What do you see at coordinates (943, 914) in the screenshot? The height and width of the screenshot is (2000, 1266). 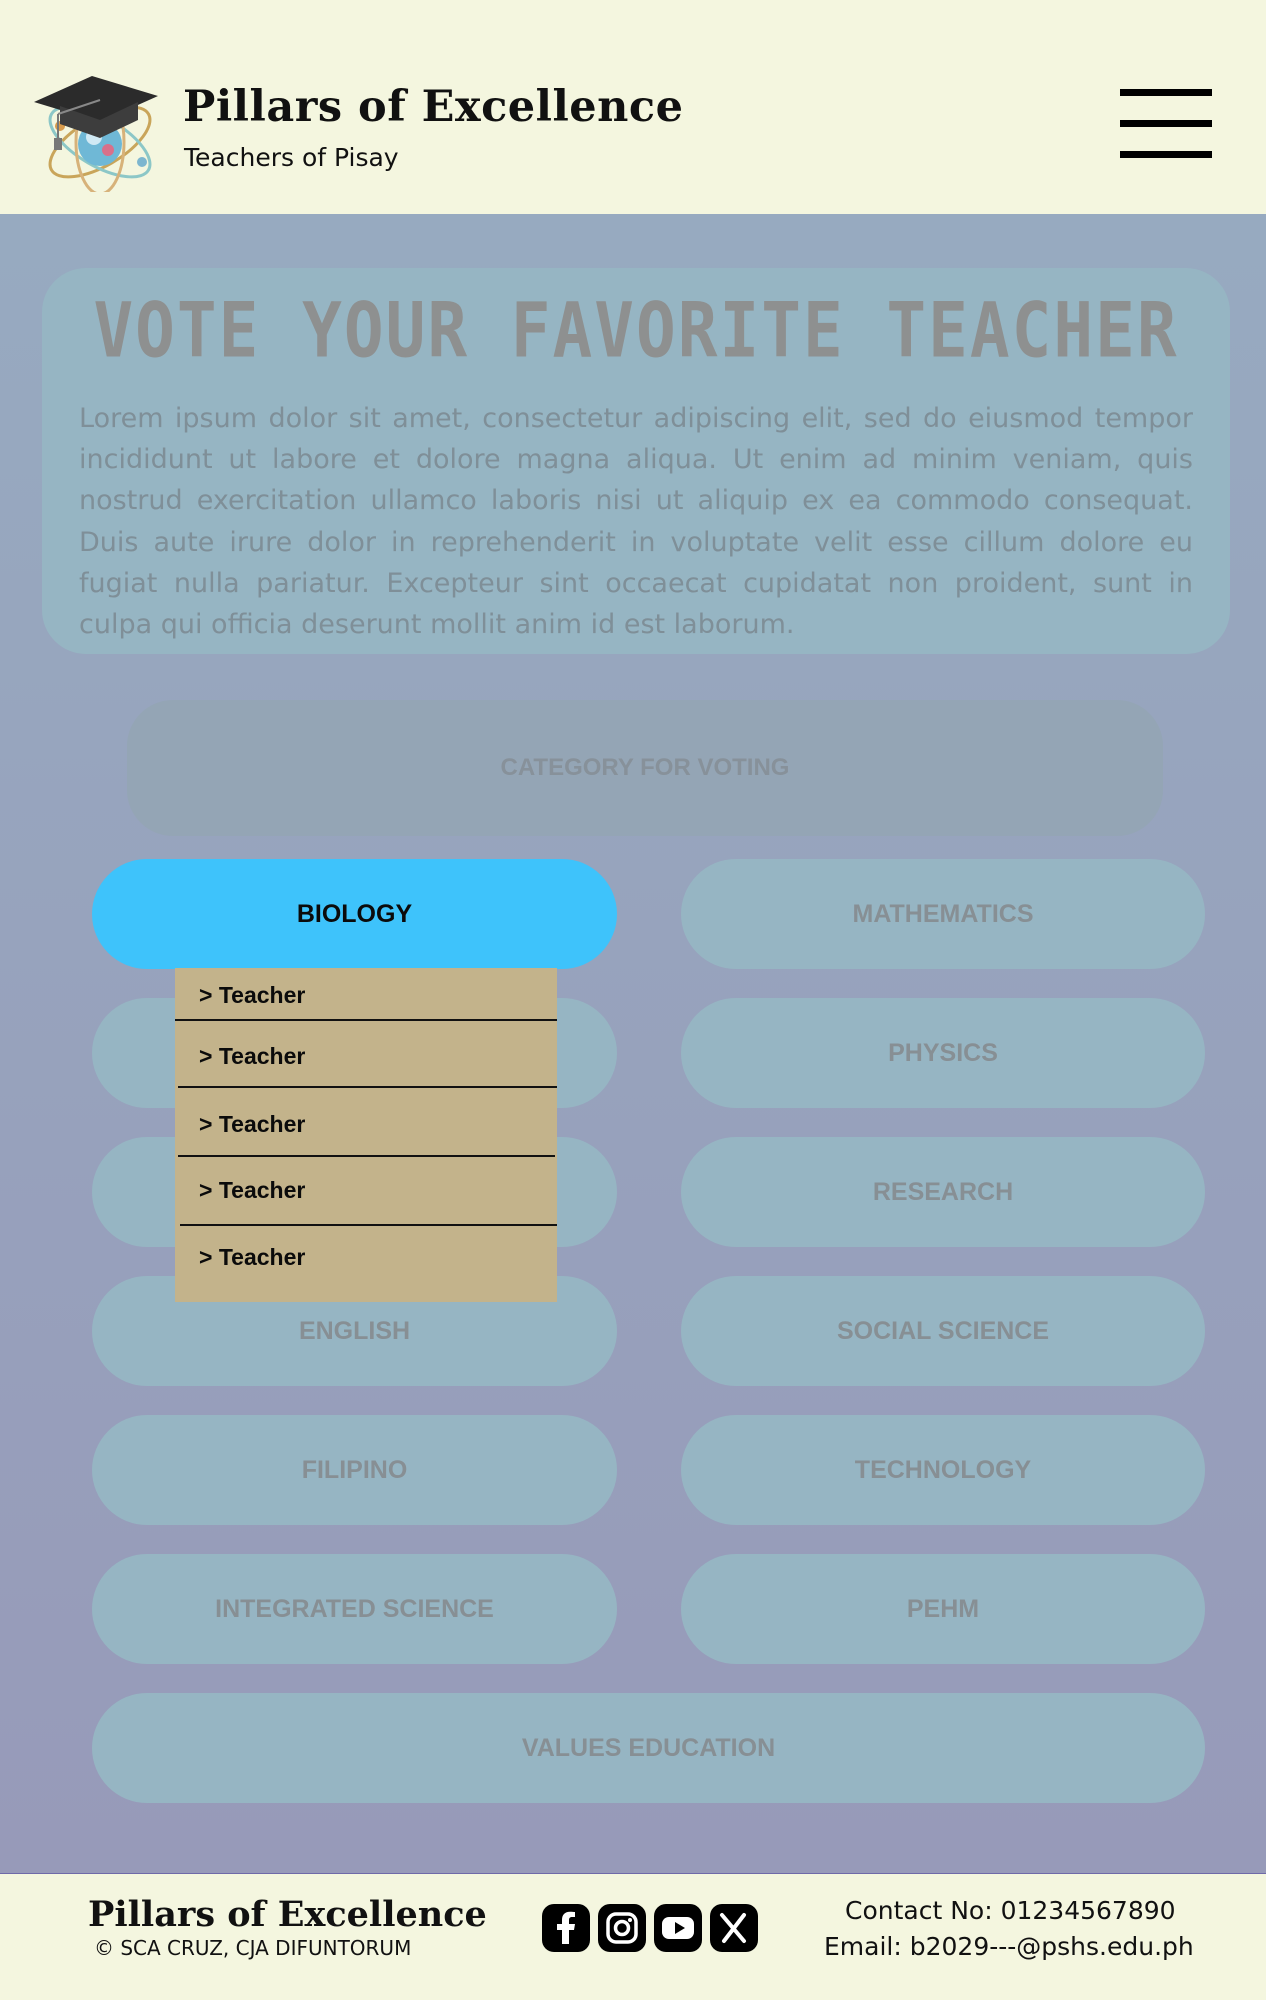 I see `subject-button-mathematics: MATHEMATICS` at bounding box center [943, 914].